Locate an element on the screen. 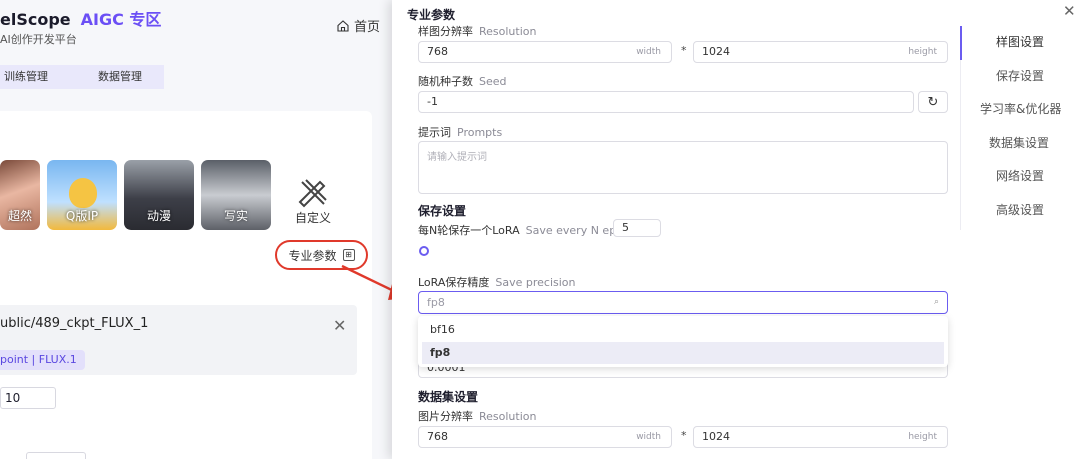  save-every-input: 5 is located at coordinates (637, 228).